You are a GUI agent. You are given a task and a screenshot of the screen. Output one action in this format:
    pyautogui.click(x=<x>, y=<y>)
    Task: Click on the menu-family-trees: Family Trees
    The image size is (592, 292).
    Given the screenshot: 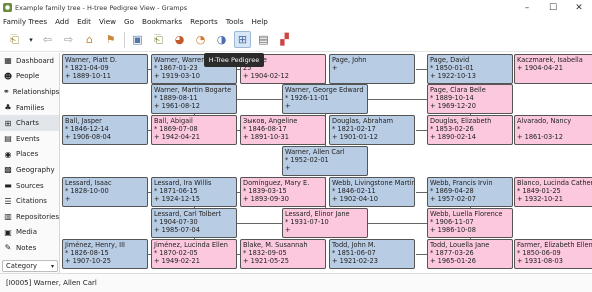 What is the action you would take?
    pyautogui.click(x=25, y=21)
    